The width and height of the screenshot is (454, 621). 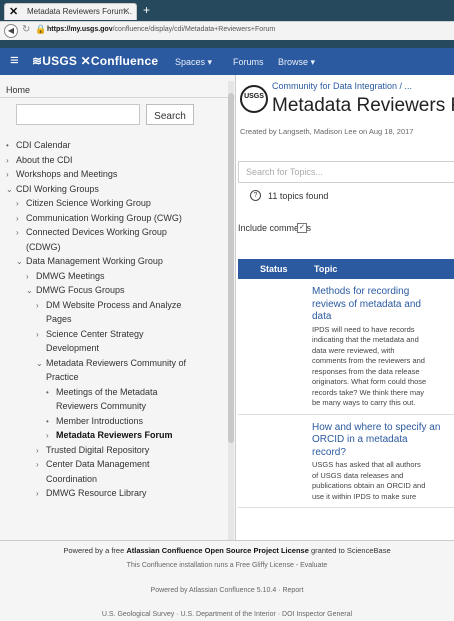 I want to click on column-topic: Topic, so click(x=325, y=269).